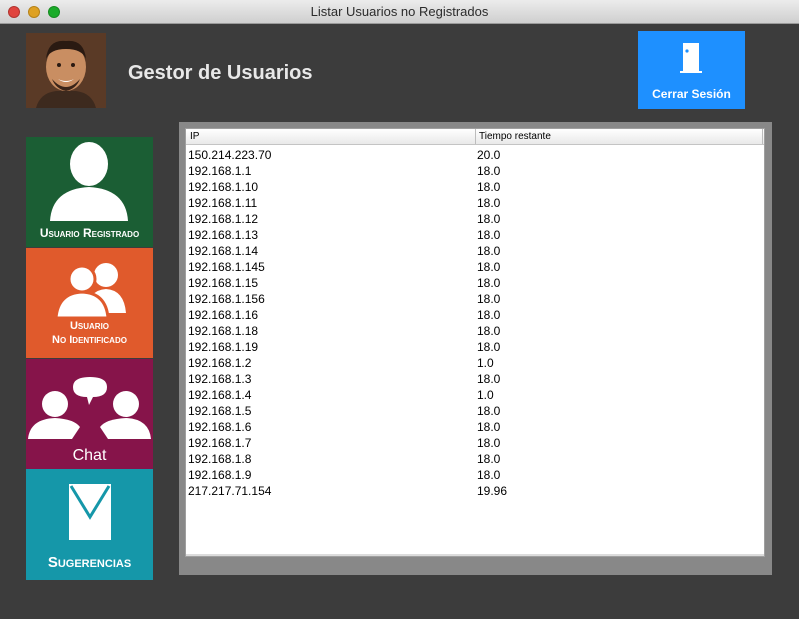 The width and height of the screenshot is (799, 619). Describe the element at coordinates (220, 171) in the screenshot. I see `cell-ip: 192.168.1.1` at that location.